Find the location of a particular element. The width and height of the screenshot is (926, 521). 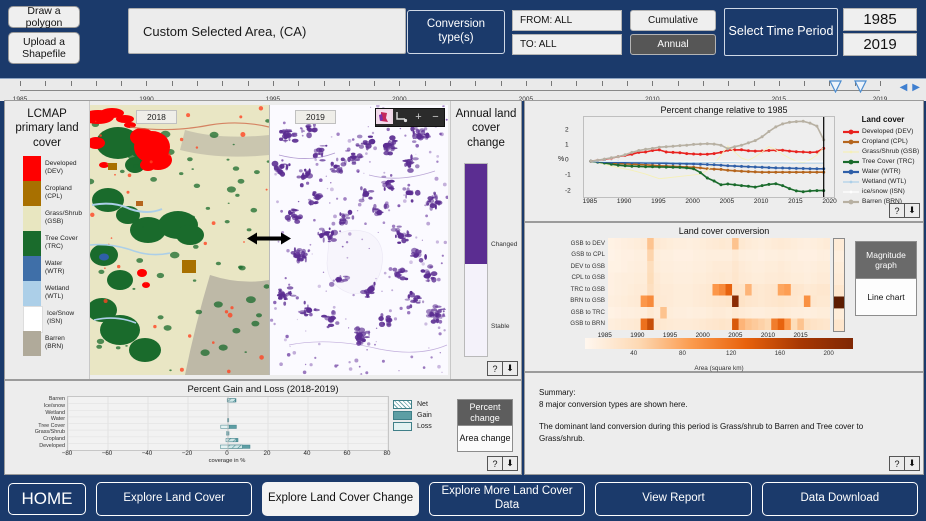

legend-label: Cropland (CPL) is located at coordinates (885, 141).